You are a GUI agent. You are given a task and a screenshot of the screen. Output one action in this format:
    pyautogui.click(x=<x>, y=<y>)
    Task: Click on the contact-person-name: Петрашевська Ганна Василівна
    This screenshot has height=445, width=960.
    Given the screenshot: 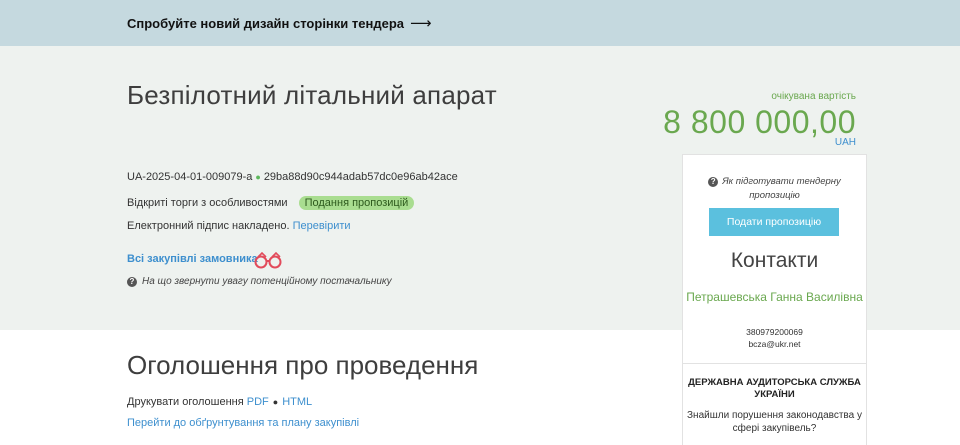 What is the action you would take?
    pyautogui.click(x=774, y=297)
    